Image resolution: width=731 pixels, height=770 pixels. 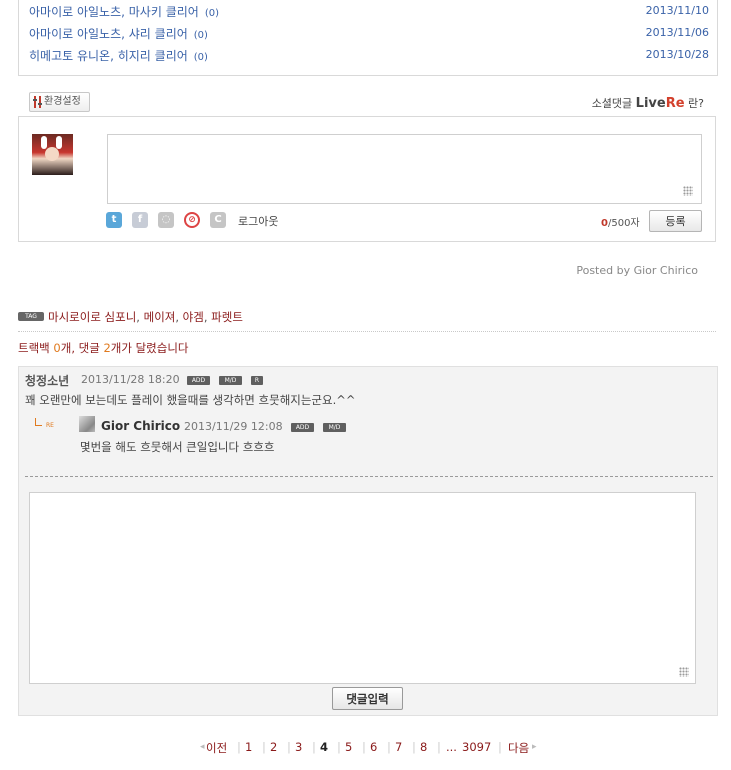 I want to click on tag-list-row: TAG 마시로이로 심포니, 메이져, 야겜, 파렛트, so click(x=367, y=320).